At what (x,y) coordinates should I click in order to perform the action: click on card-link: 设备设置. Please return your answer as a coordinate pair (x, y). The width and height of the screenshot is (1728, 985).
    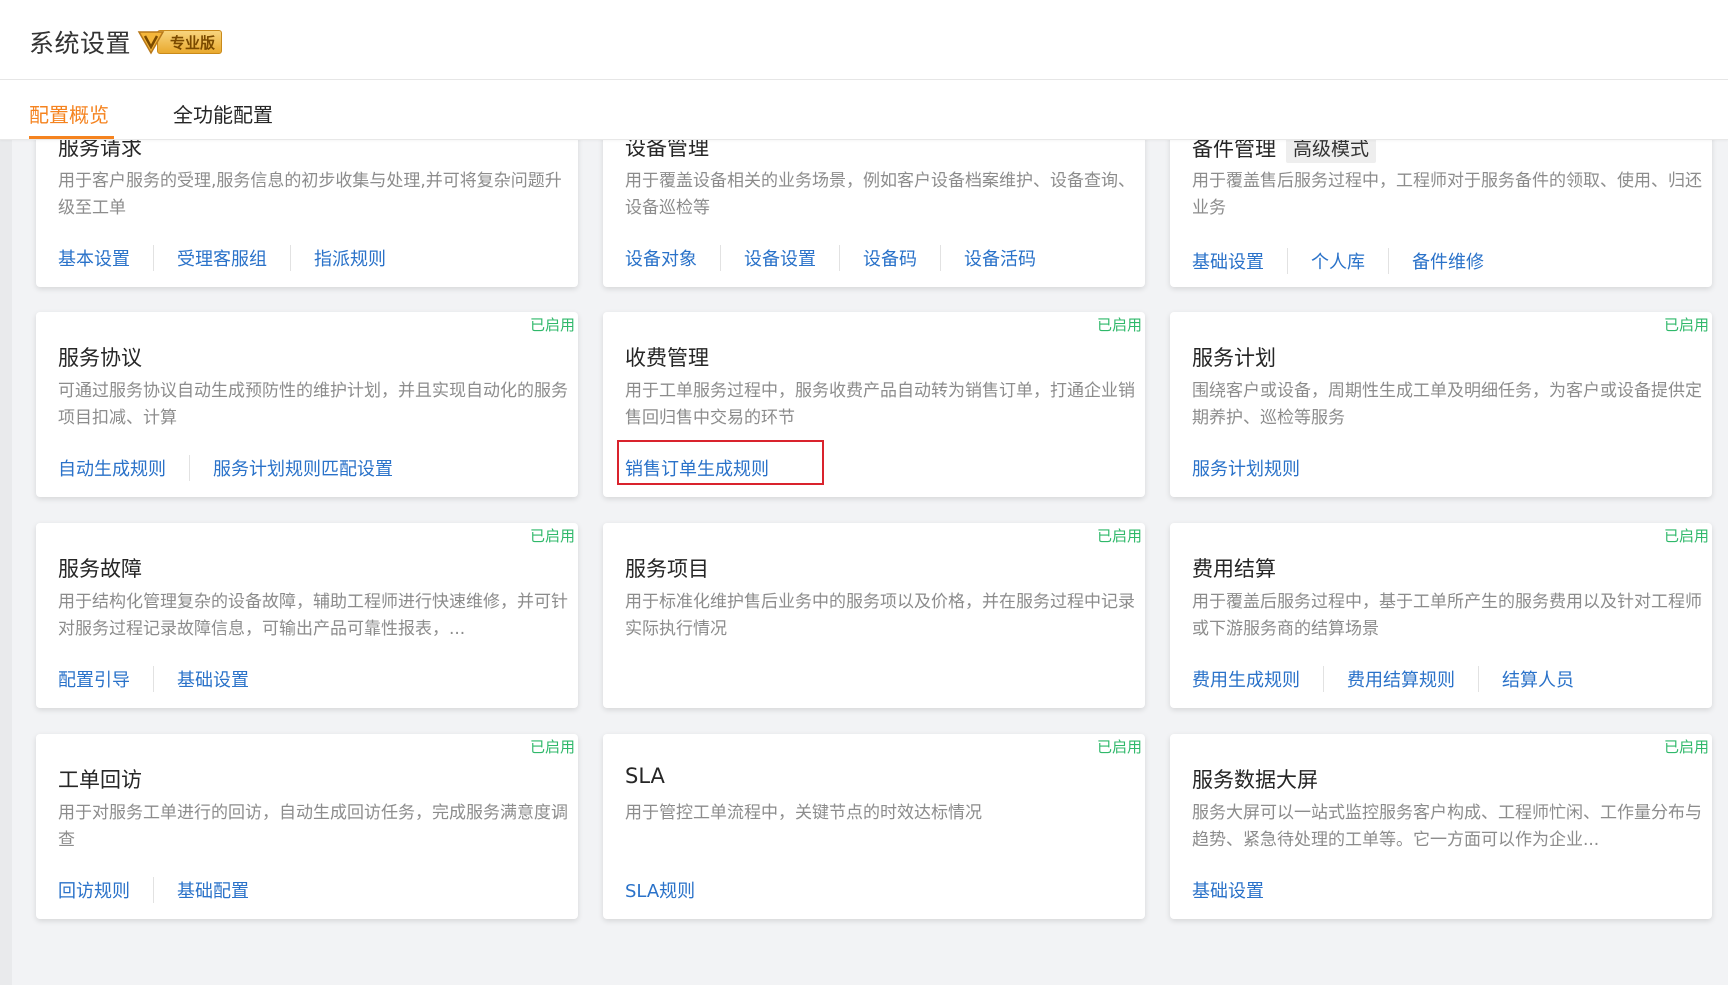
    Looking at the image, I should click on (780, 258).